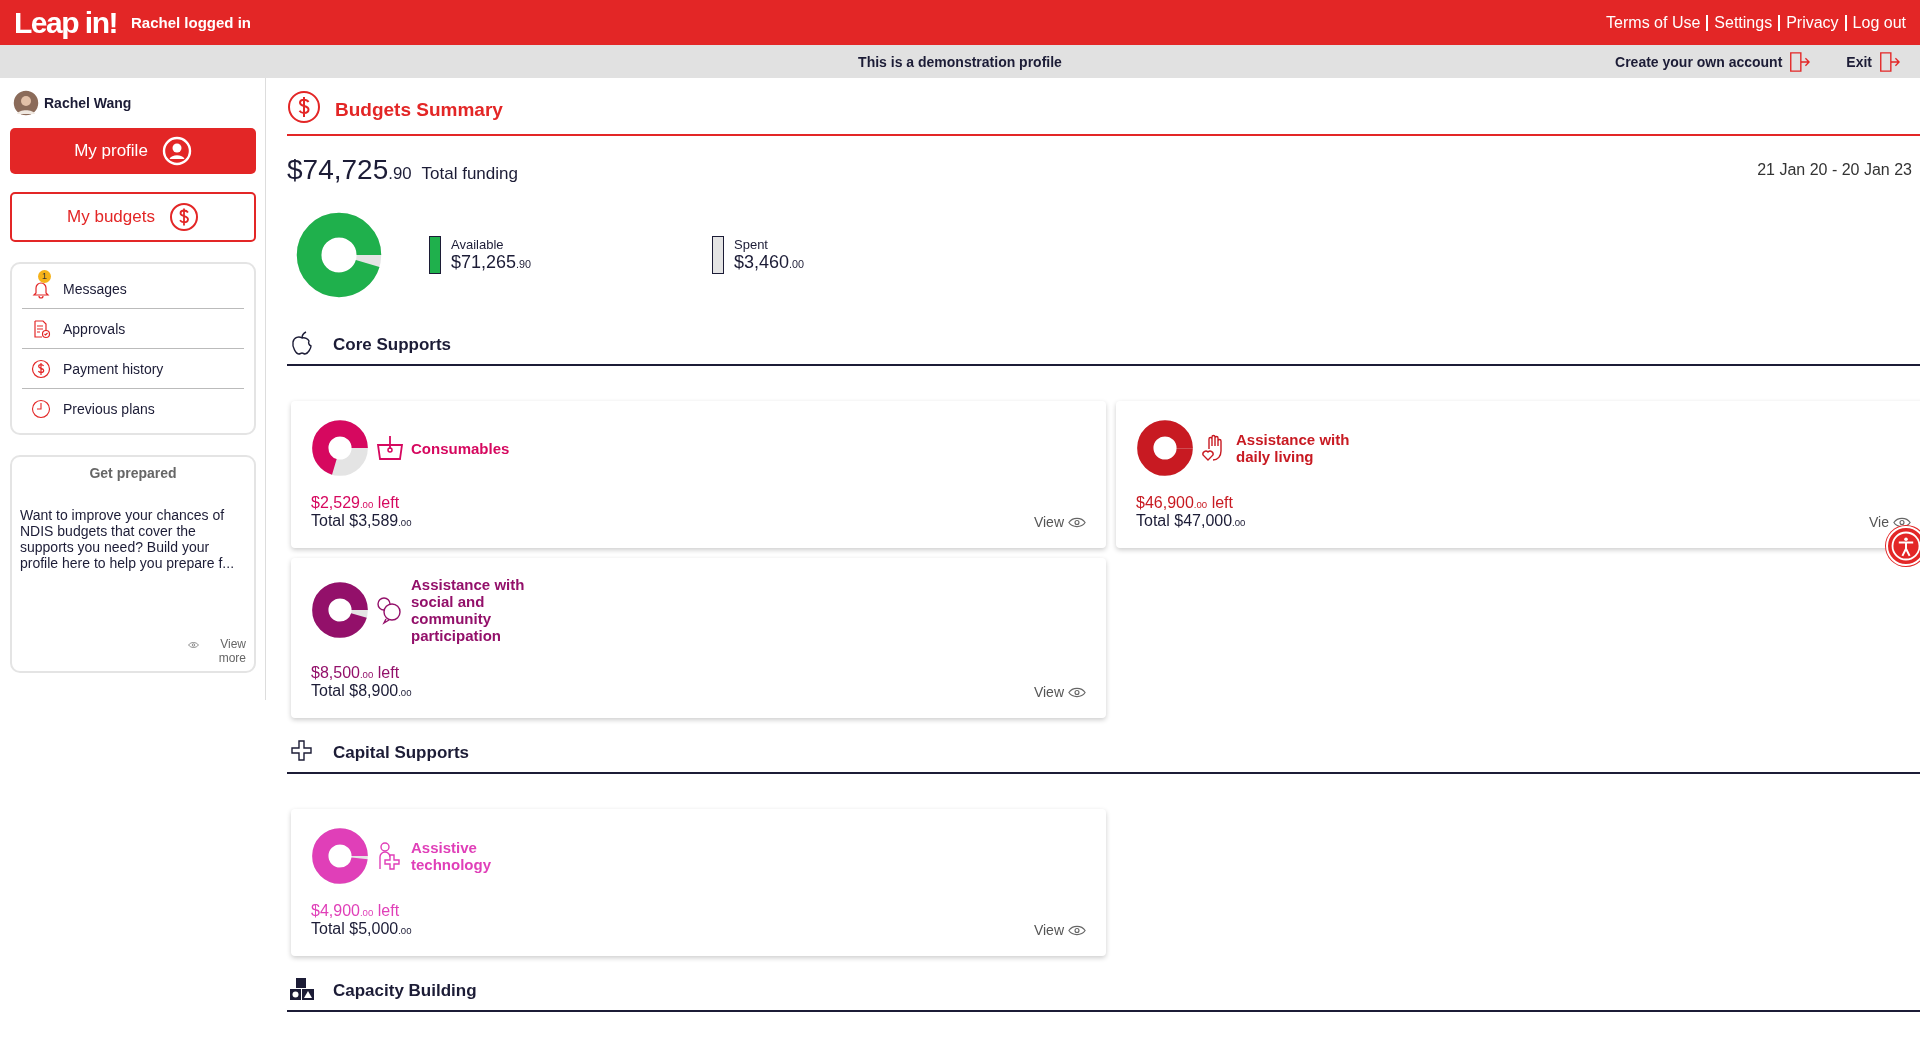 The image size is (1920, 1041). Describe the element at coordinates (302, 989) in the screenshot. I see `blocks-icon` at that location.